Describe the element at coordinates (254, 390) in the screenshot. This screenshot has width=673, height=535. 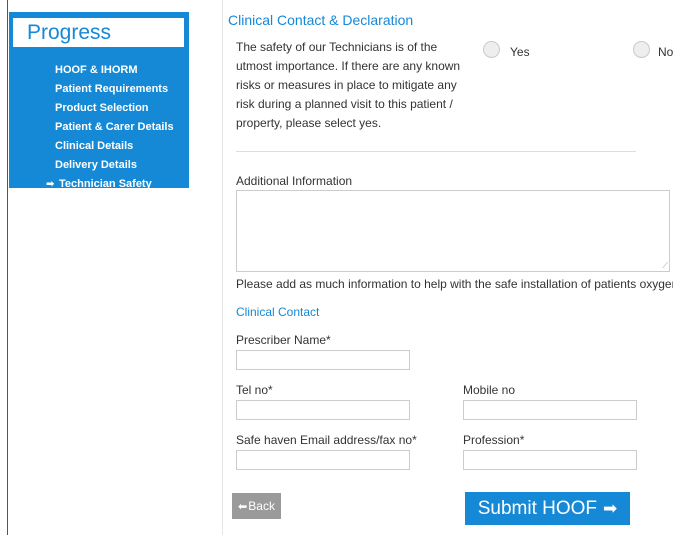
I see `tel-label: Tel no*` at that location.